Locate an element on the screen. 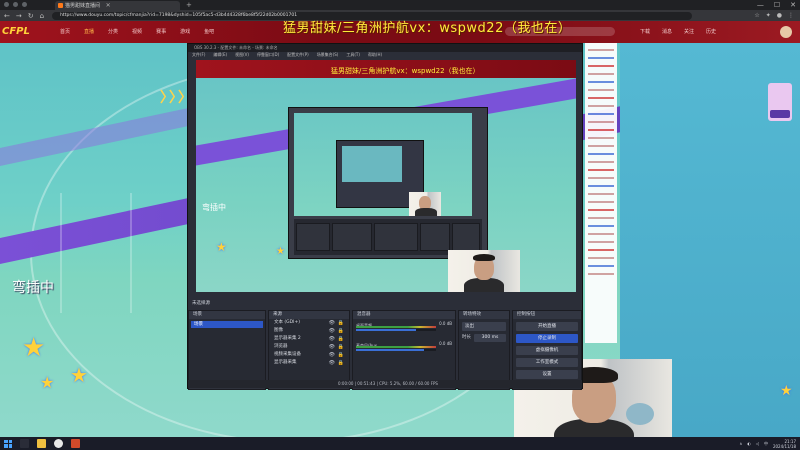 This screenshot has height=450, width=800. nested-overlay-title: 猛男甜妹/三角洲护航vx：wspwd22（我也在） is located at coordinates (405, 71).